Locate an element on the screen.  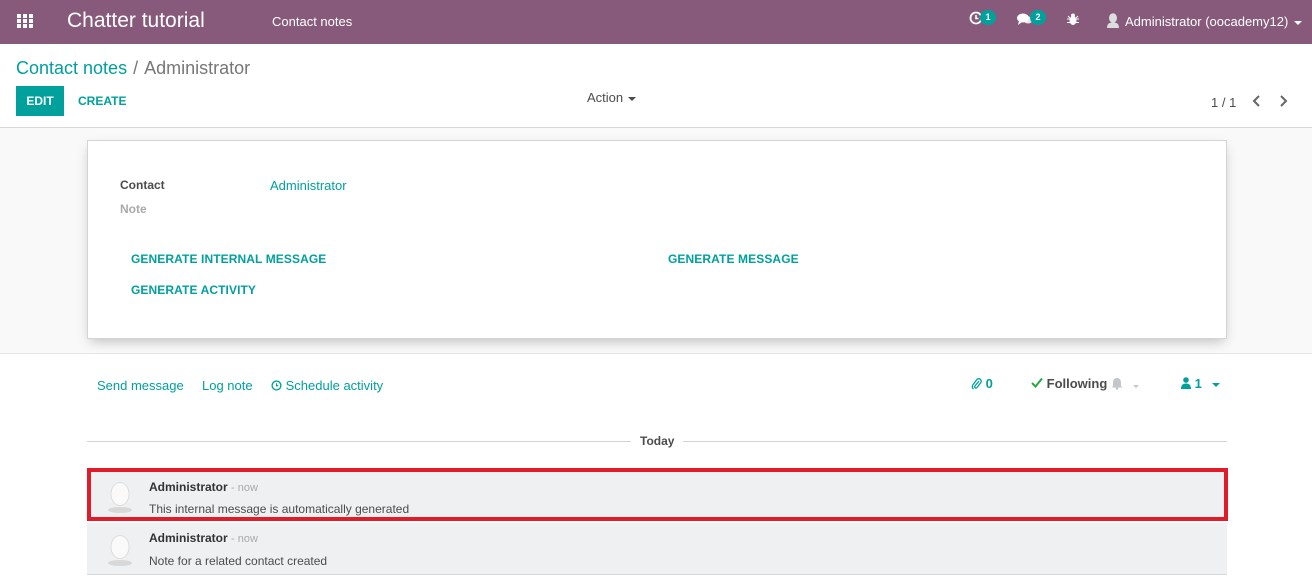
followers-caret-icon is located at coordinates (1216, 384).